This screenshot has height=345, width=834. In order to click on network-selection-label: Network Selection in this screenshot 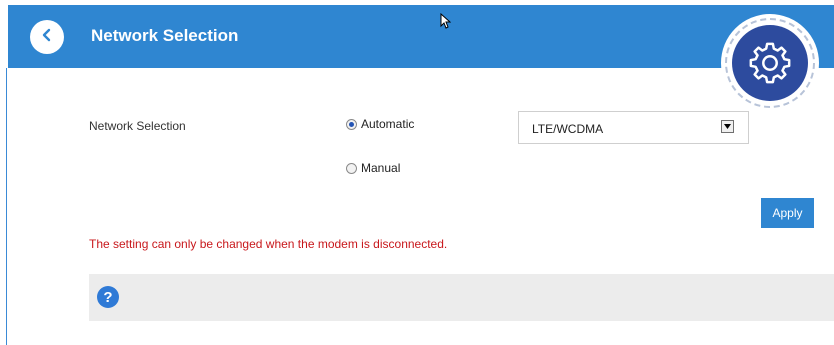, I will do `click(137, 126)`.